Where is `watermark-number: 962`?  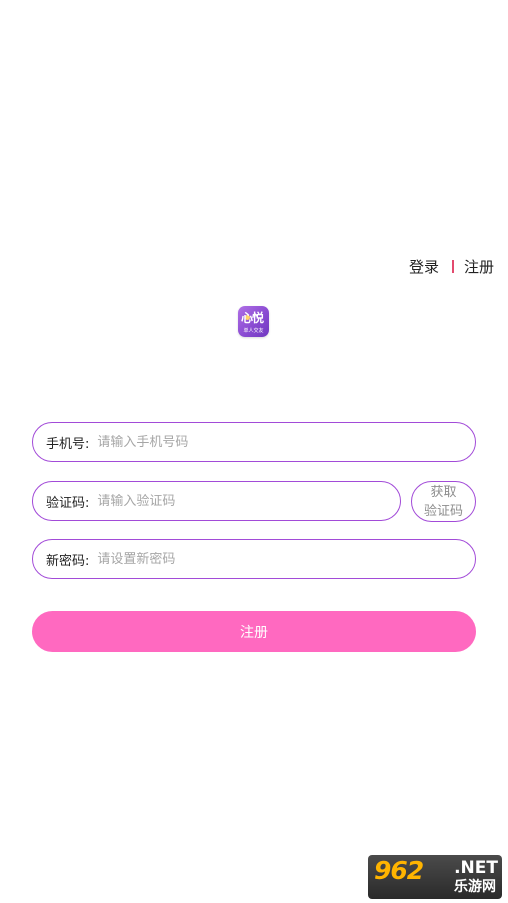 watermark-number: 962 is located at coordinates (399, 870).